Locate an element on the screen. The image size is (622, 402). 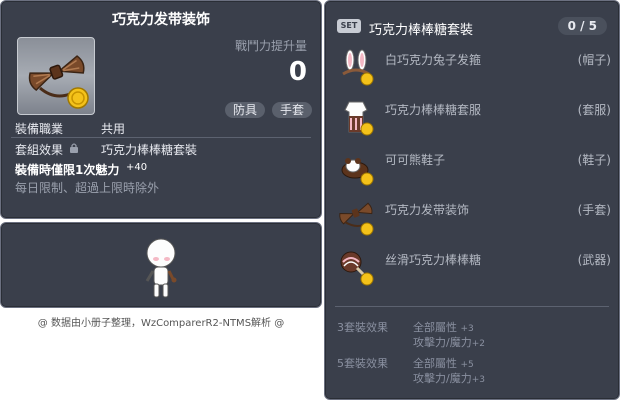
equip-limit-value: +40 is located at coordinates (137, 167).